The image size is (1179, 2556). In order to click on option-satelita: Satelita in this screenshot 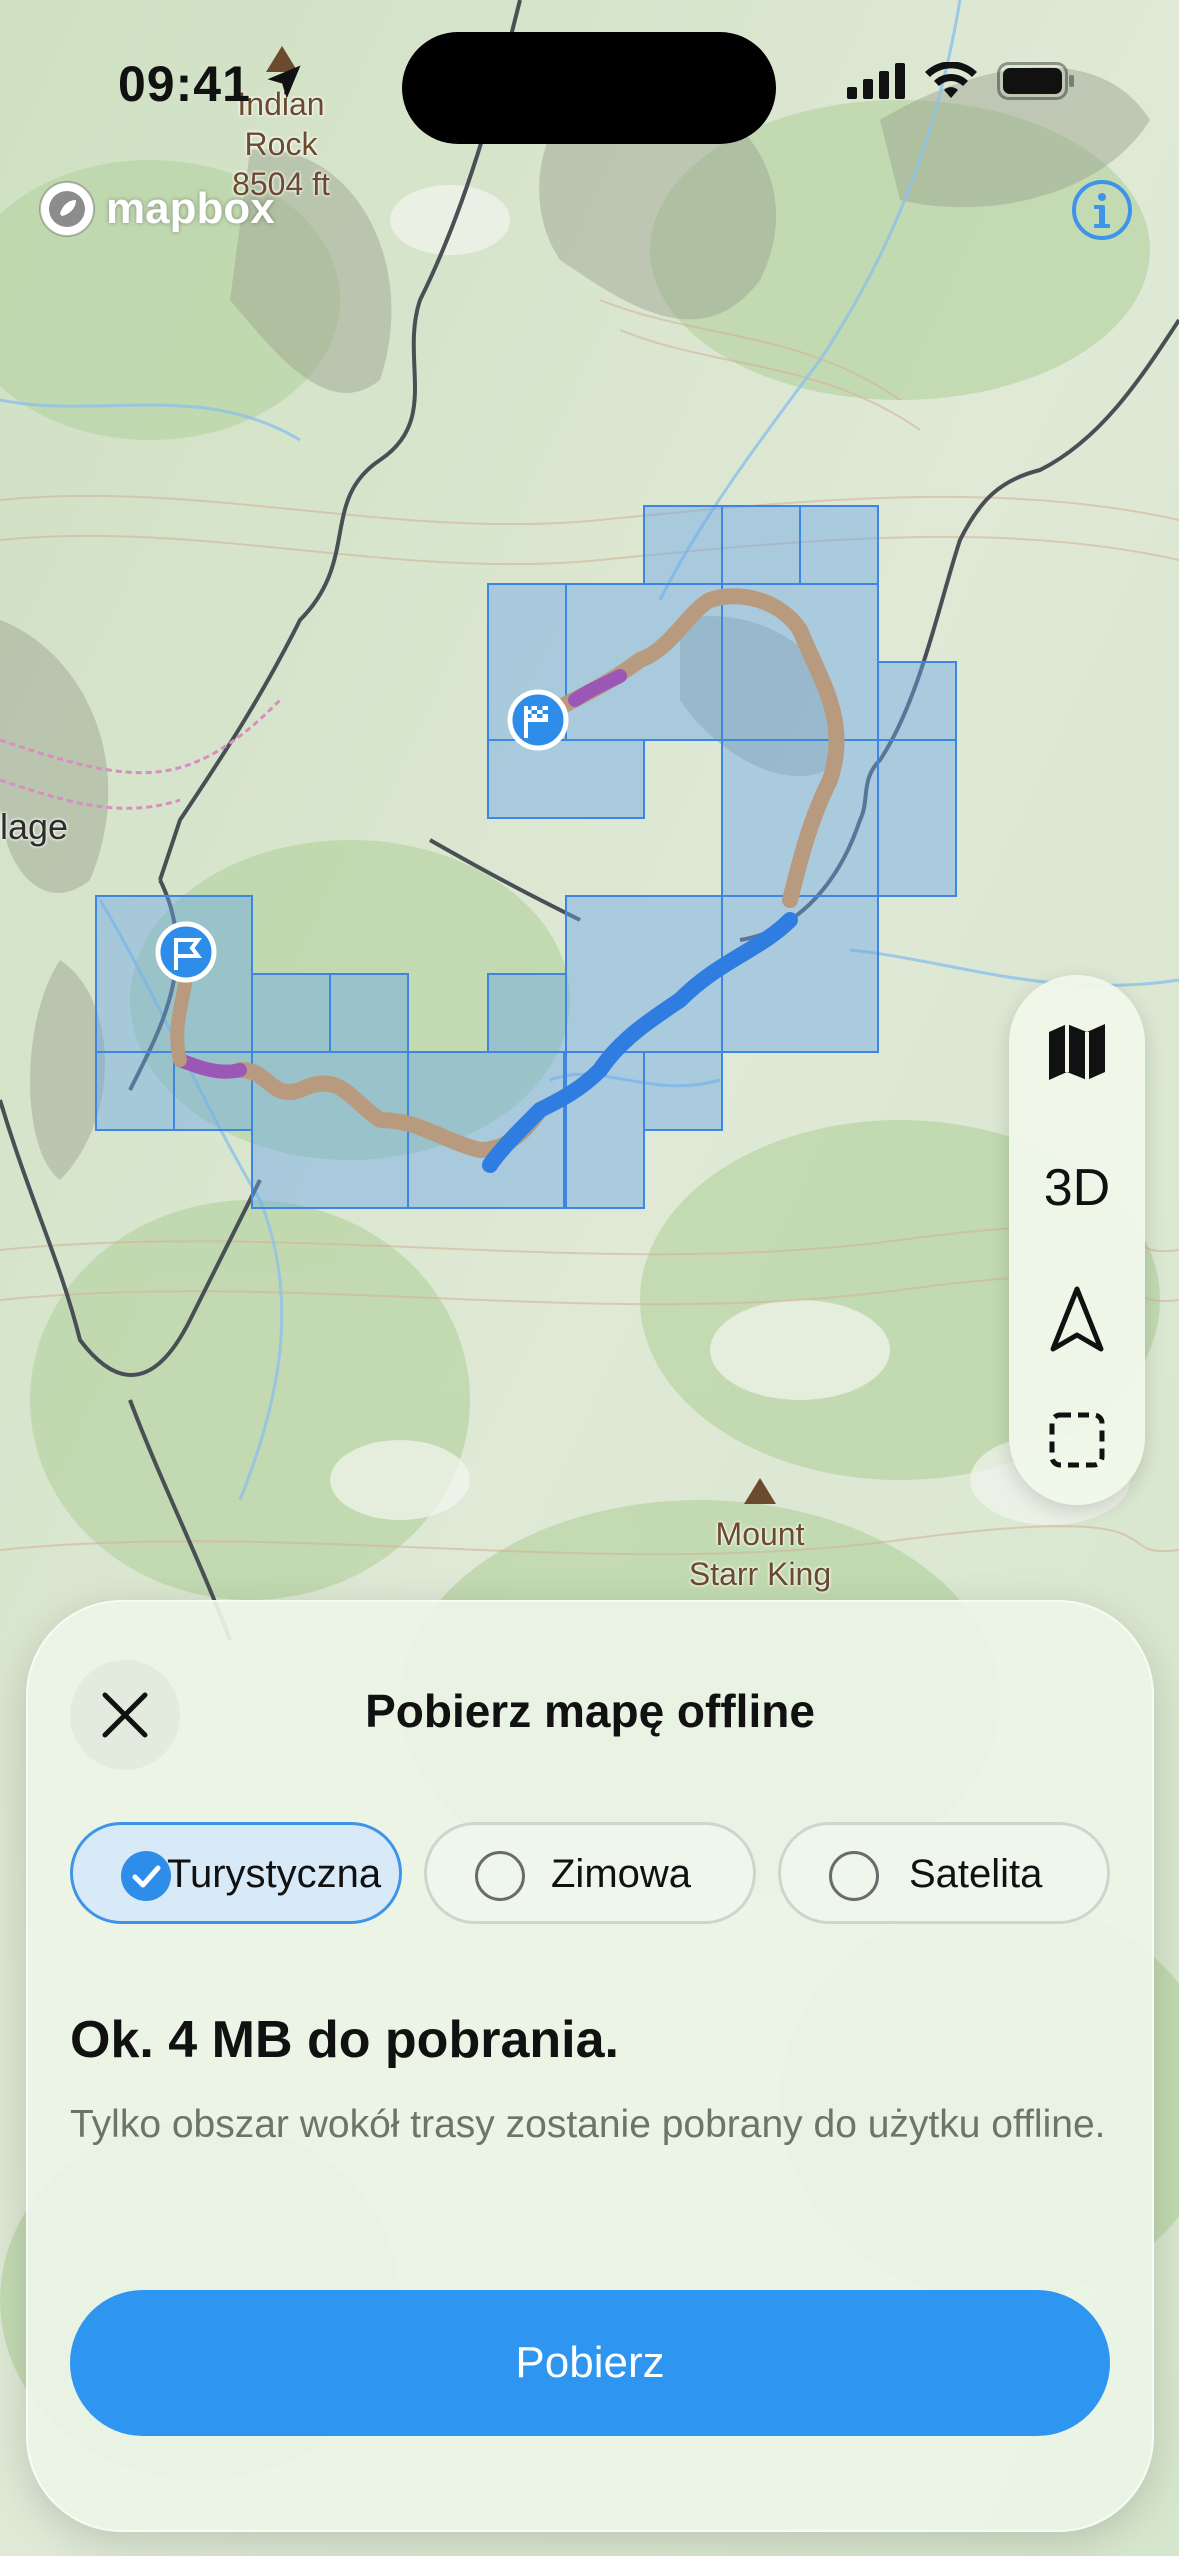, I will do `click(944, 1873)`.